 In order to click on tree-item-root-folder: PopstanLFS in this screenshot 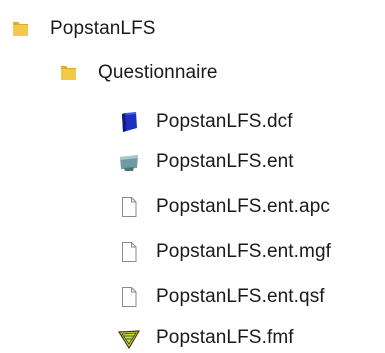, I will do `click(83, 29)`.